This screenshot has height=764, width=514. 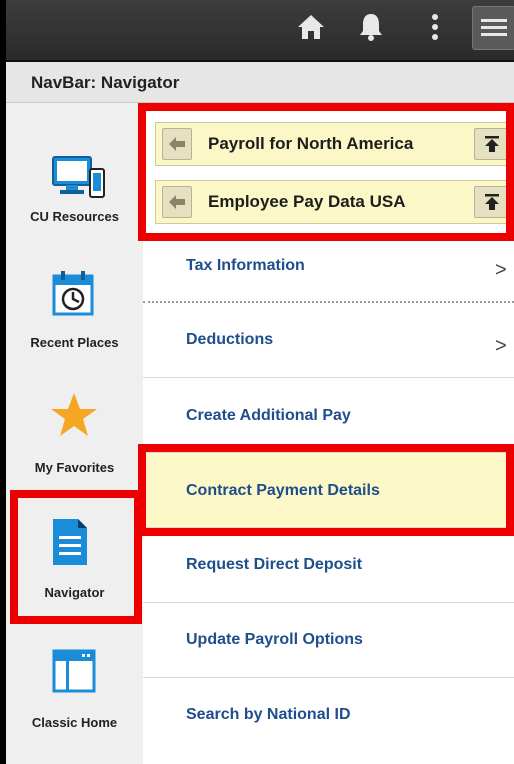 I want to click on nav-item-label: Search by National ID, so click(x=268, y=714).